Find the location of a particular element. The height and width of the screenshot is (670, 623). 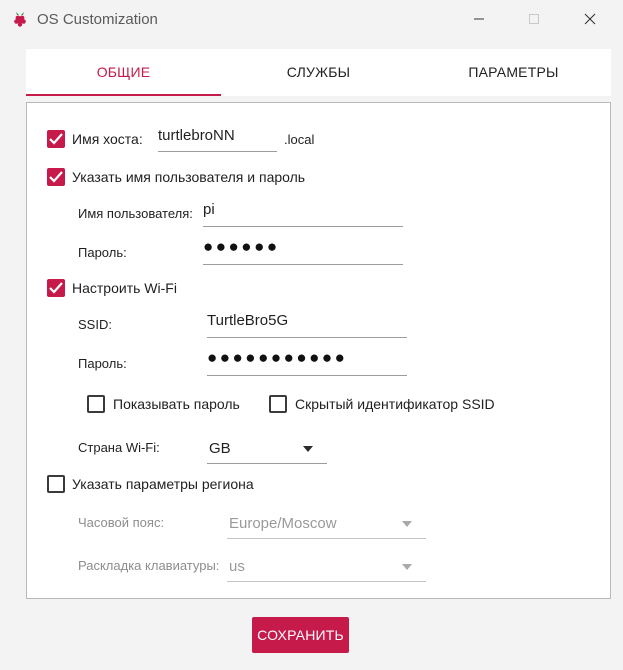

timezone-select: Europe/Moscow is located at coordinates (326, 523).